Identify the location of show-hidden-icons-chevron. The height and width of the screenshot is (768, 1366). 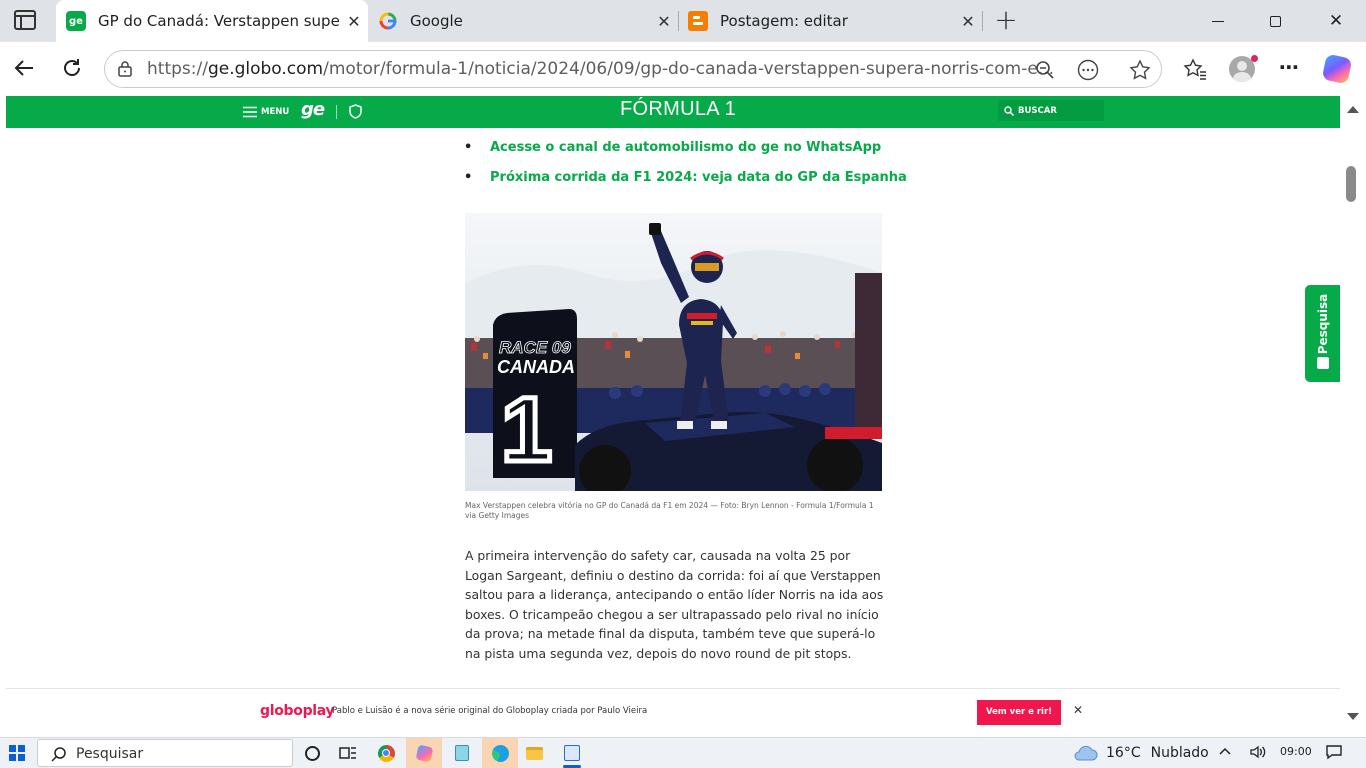
(1225, 752).